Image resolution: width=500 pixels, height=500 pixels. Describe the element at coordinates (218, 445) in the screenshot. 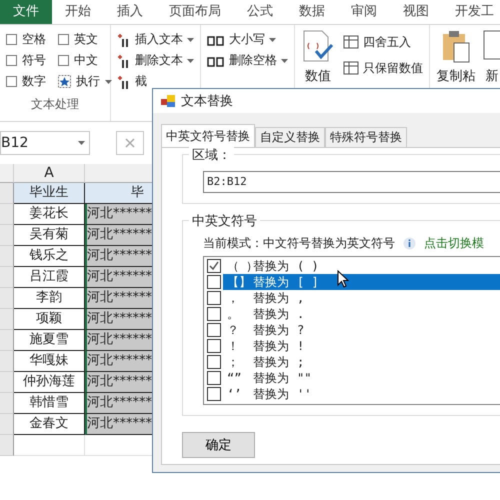

I see `ok-button: 确定` at that location.